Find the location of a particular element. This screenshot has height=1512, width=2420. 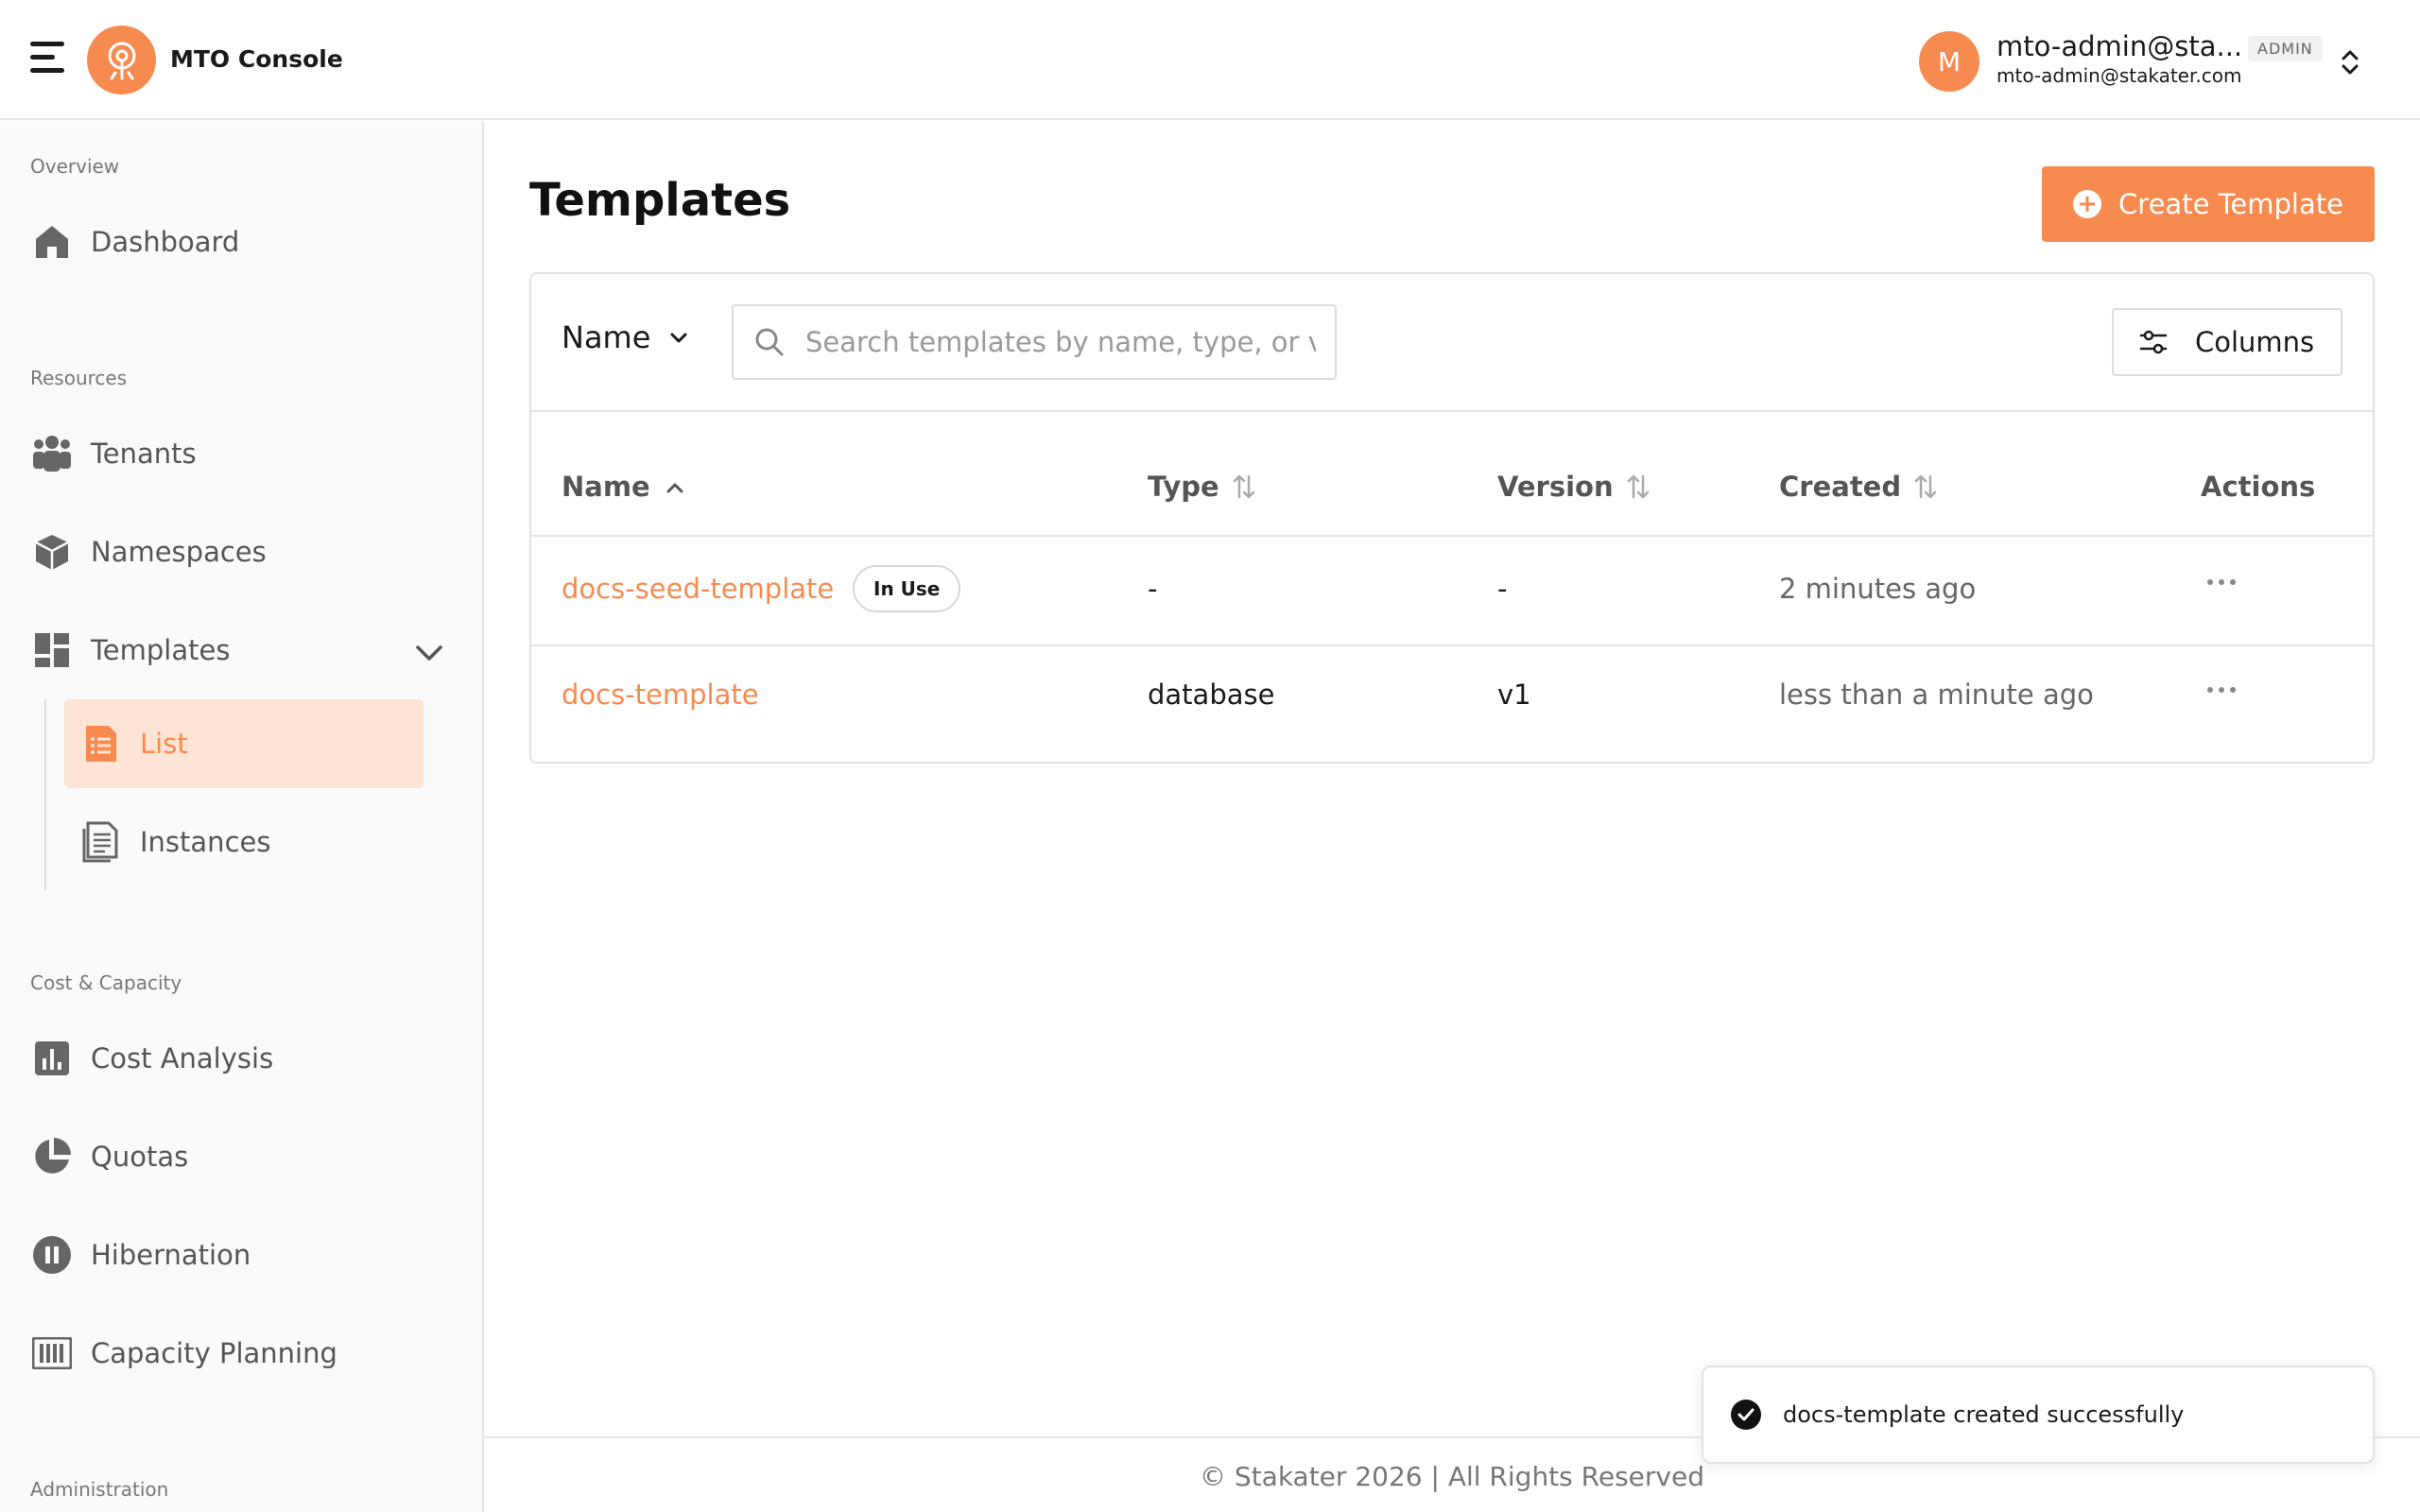

menu-icon is located at coordinates (47, 59).